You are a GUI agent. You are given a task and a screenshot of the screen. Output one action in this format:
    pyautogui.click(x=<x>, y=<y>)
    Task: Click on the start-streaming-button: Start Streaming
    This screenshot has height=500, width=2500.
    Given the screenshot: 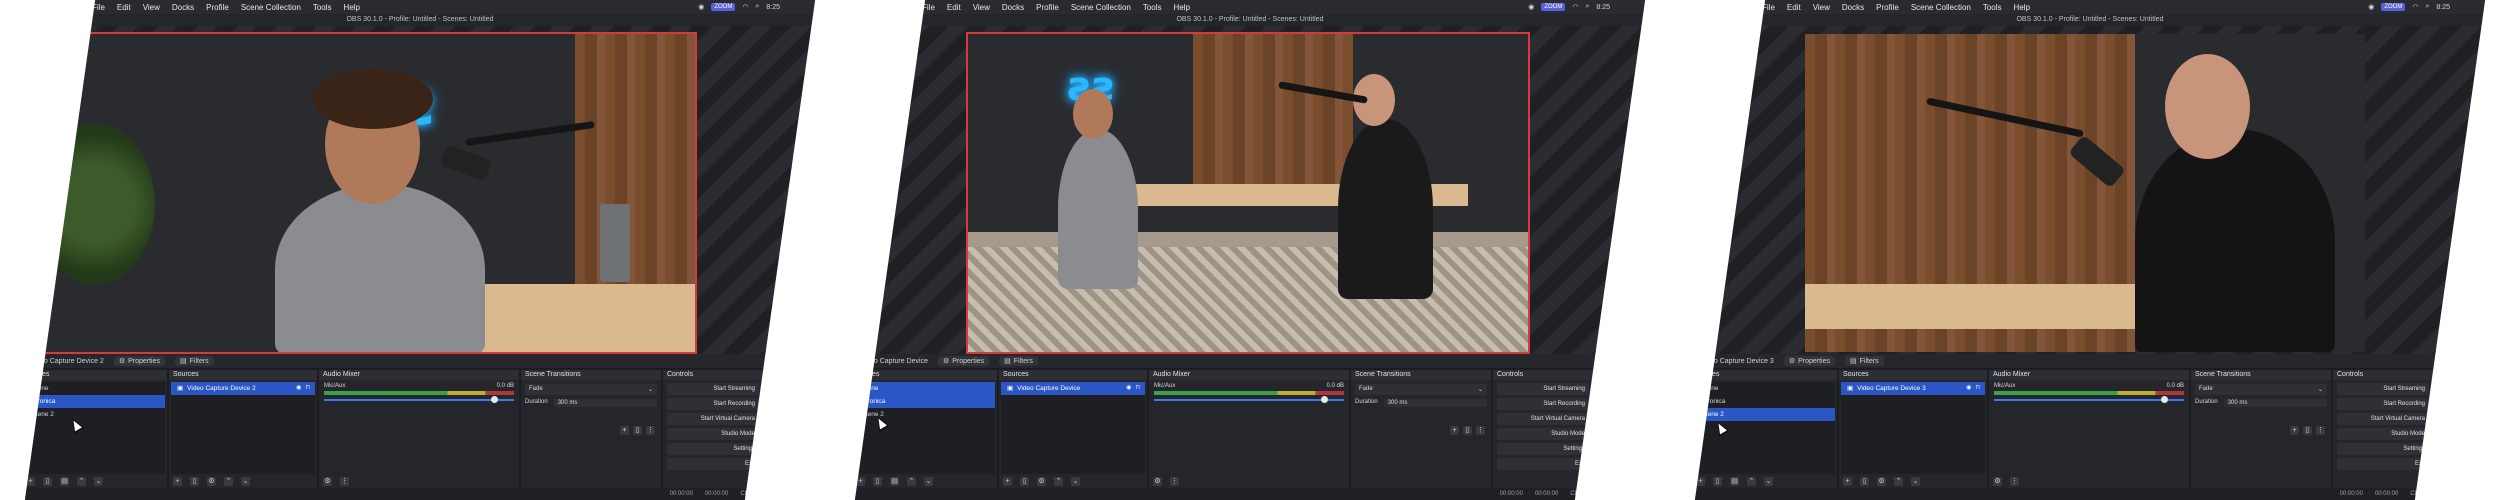 What is the action you would take?
    pyautogui.click(x=713, y=389)
    